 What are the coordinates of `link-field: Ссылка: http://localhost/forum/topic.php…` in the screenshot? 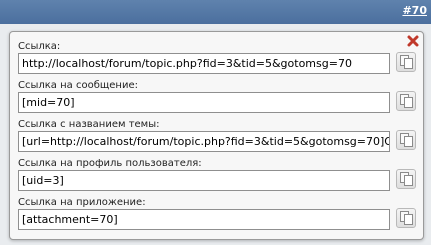 It's located at (221, 59).